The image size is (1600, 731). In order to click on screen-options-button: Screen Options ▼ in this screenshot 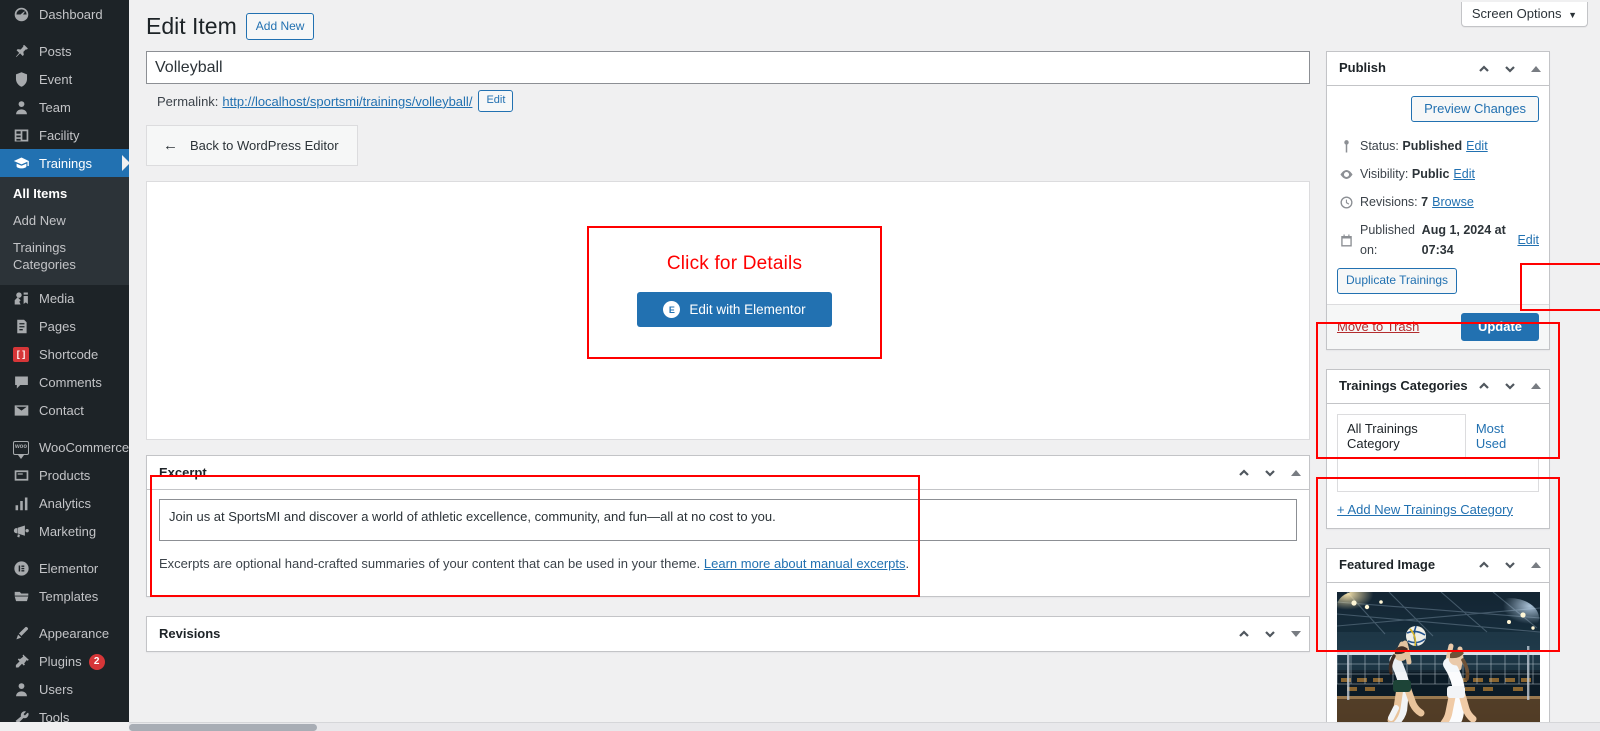, I will do `click(1524, 14)`.